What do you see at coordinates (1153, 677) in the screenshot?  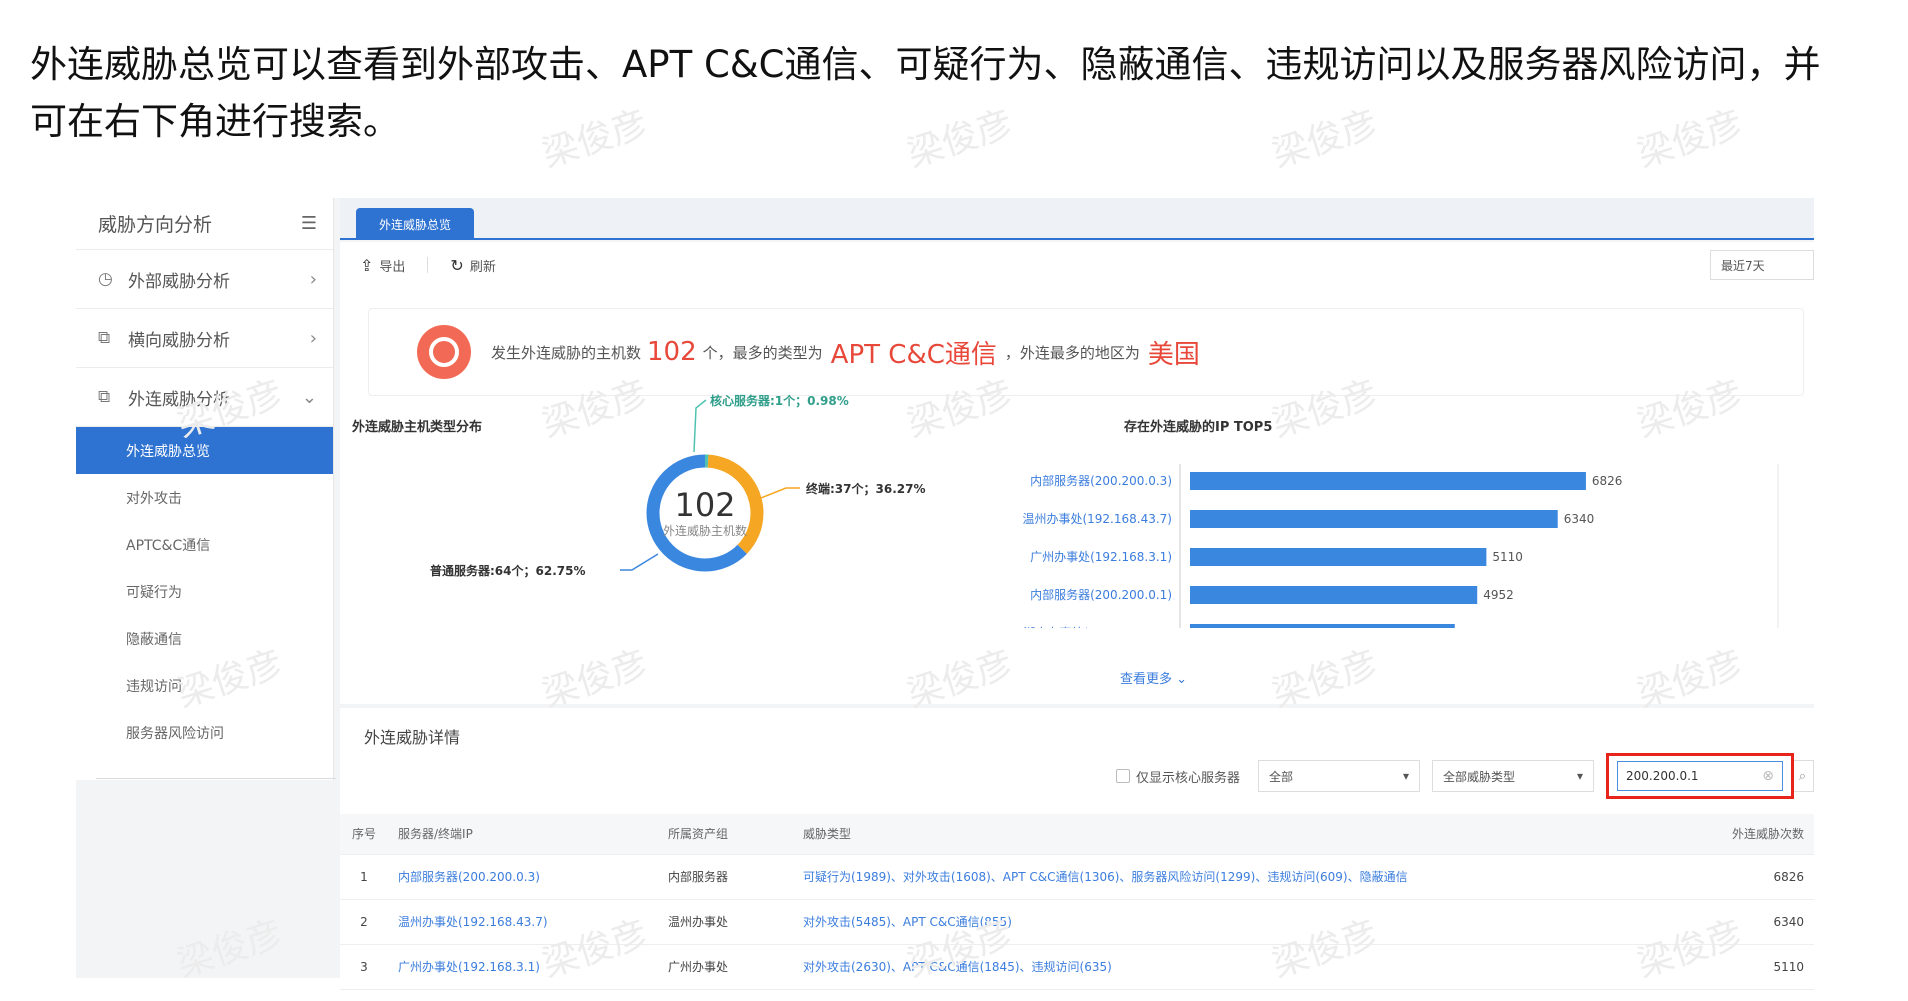 I see `view-more-link: 查看更多 ⌄` at bounding box center [1153, 677].